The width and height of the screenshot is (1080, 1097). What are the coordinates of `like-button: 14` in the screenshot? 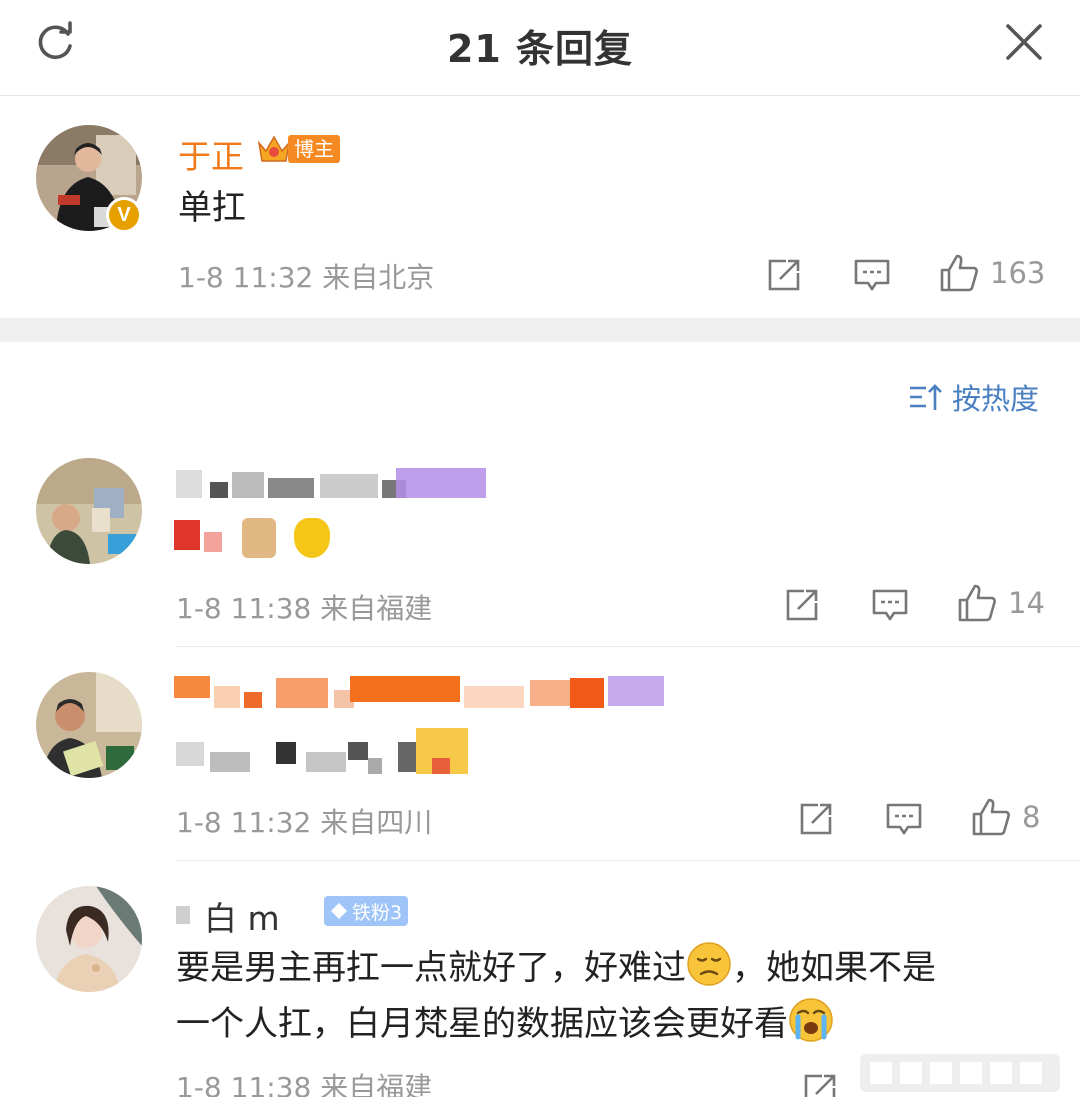 It's located at (1000, 603).